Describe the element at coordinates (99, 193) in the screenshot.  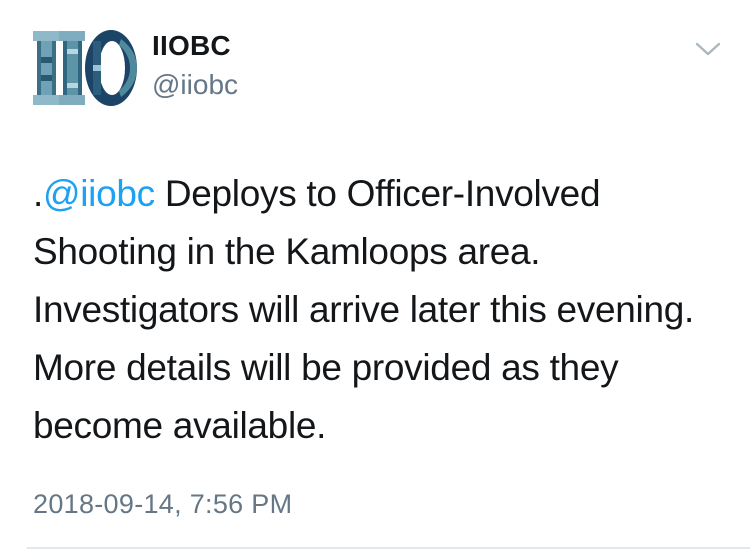
I see `mention-link: @iiobc` at that location.